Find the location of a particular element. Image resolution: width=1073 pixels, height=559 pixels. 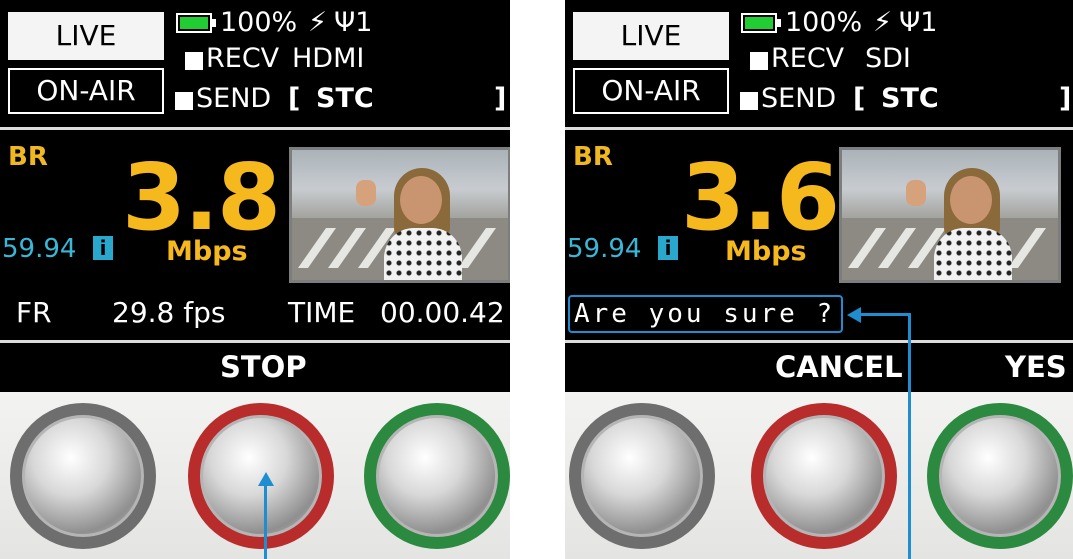

callout-line-confirm is located at coordinates (909, 436).